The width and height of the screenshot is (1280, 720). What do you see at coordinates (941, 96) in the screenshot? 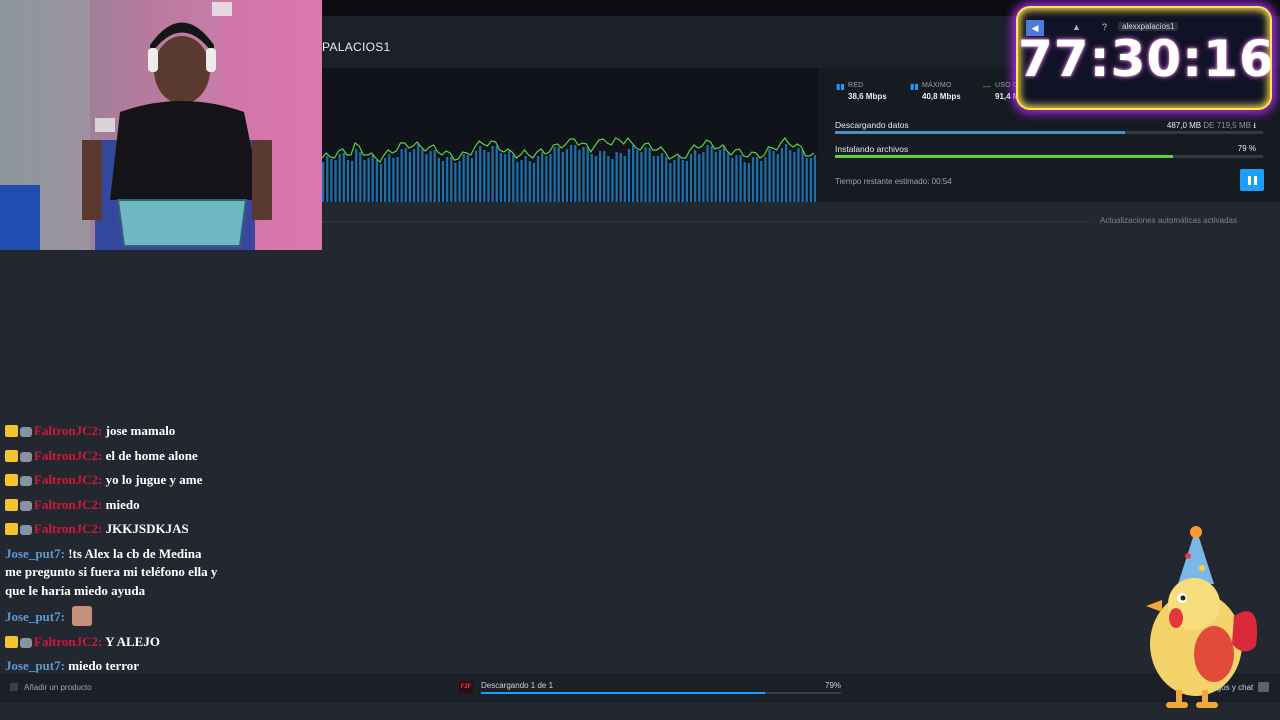
I see `stat-peak-value: 40,8 Mbps` at bounding box center [941, 96].